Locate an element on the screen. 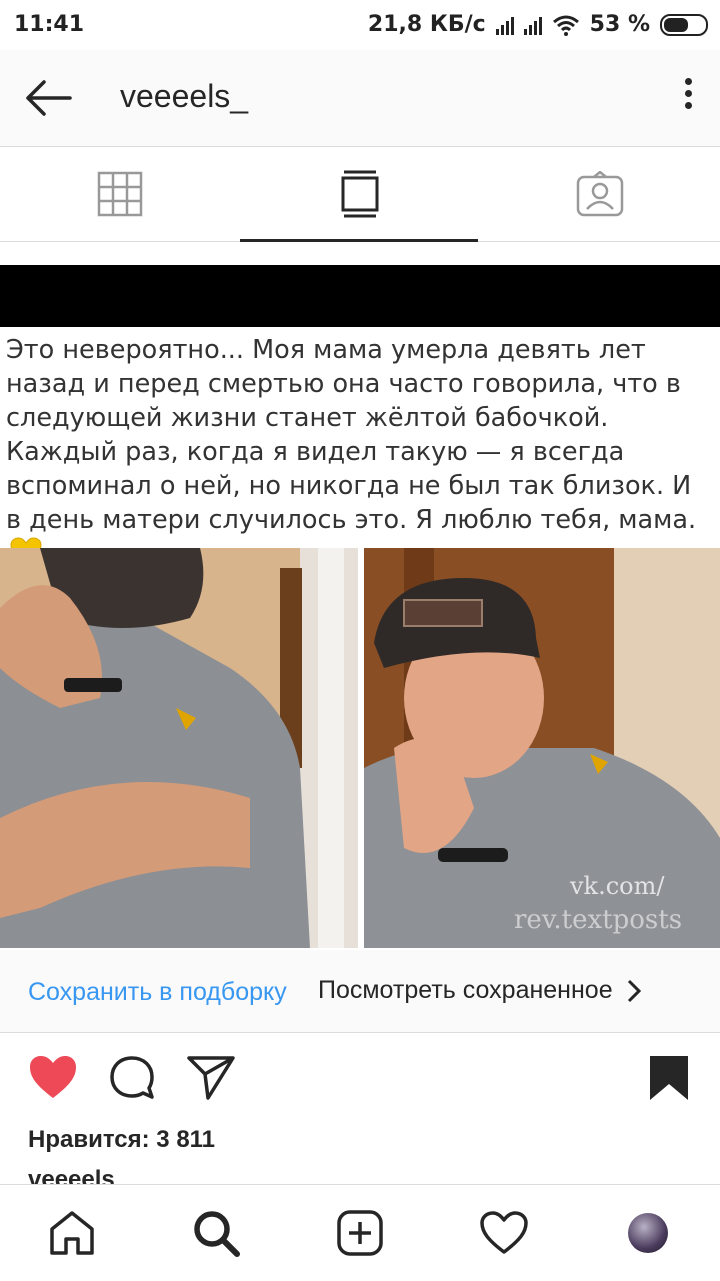  nav-home is located at coordinates (72, 1233).